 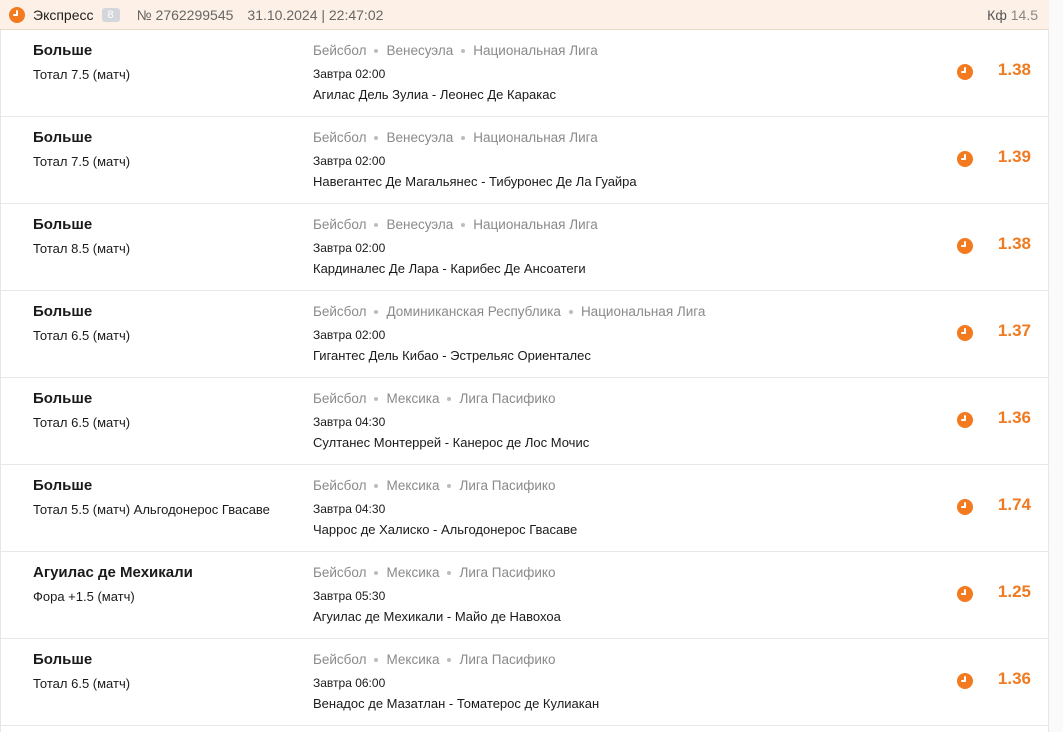 I want to click on bet-market: Фора +1.5 (матч), so click(x=84, y=596).